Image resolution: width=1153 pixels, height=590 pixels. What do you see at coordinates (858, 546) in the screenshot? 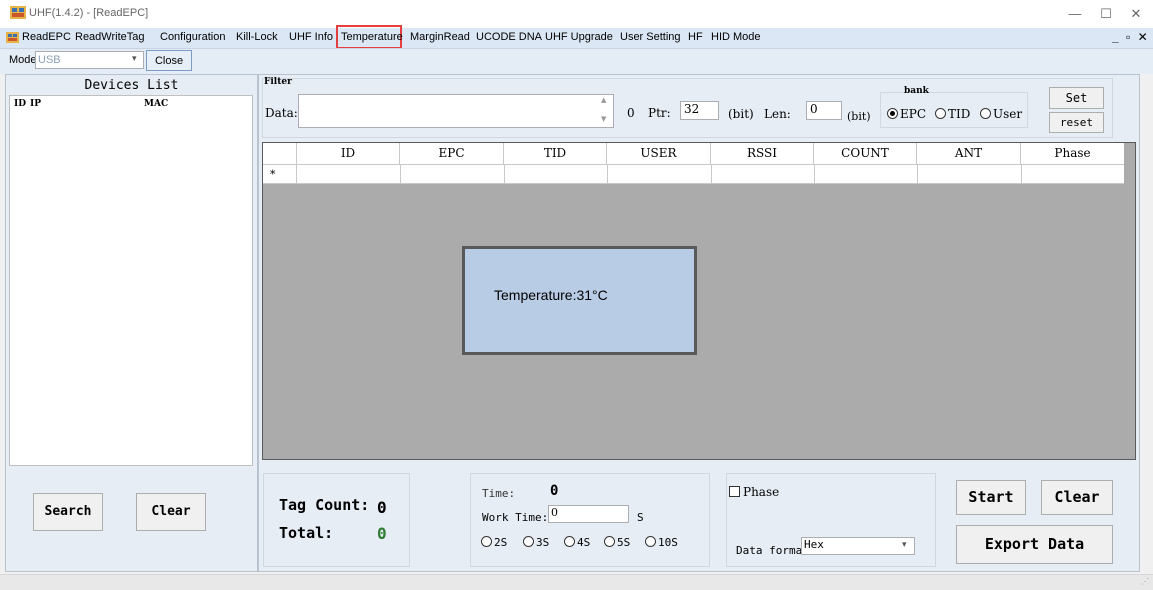
I see `data-format-select: Hex ▾` at bounding box center [858, 546].